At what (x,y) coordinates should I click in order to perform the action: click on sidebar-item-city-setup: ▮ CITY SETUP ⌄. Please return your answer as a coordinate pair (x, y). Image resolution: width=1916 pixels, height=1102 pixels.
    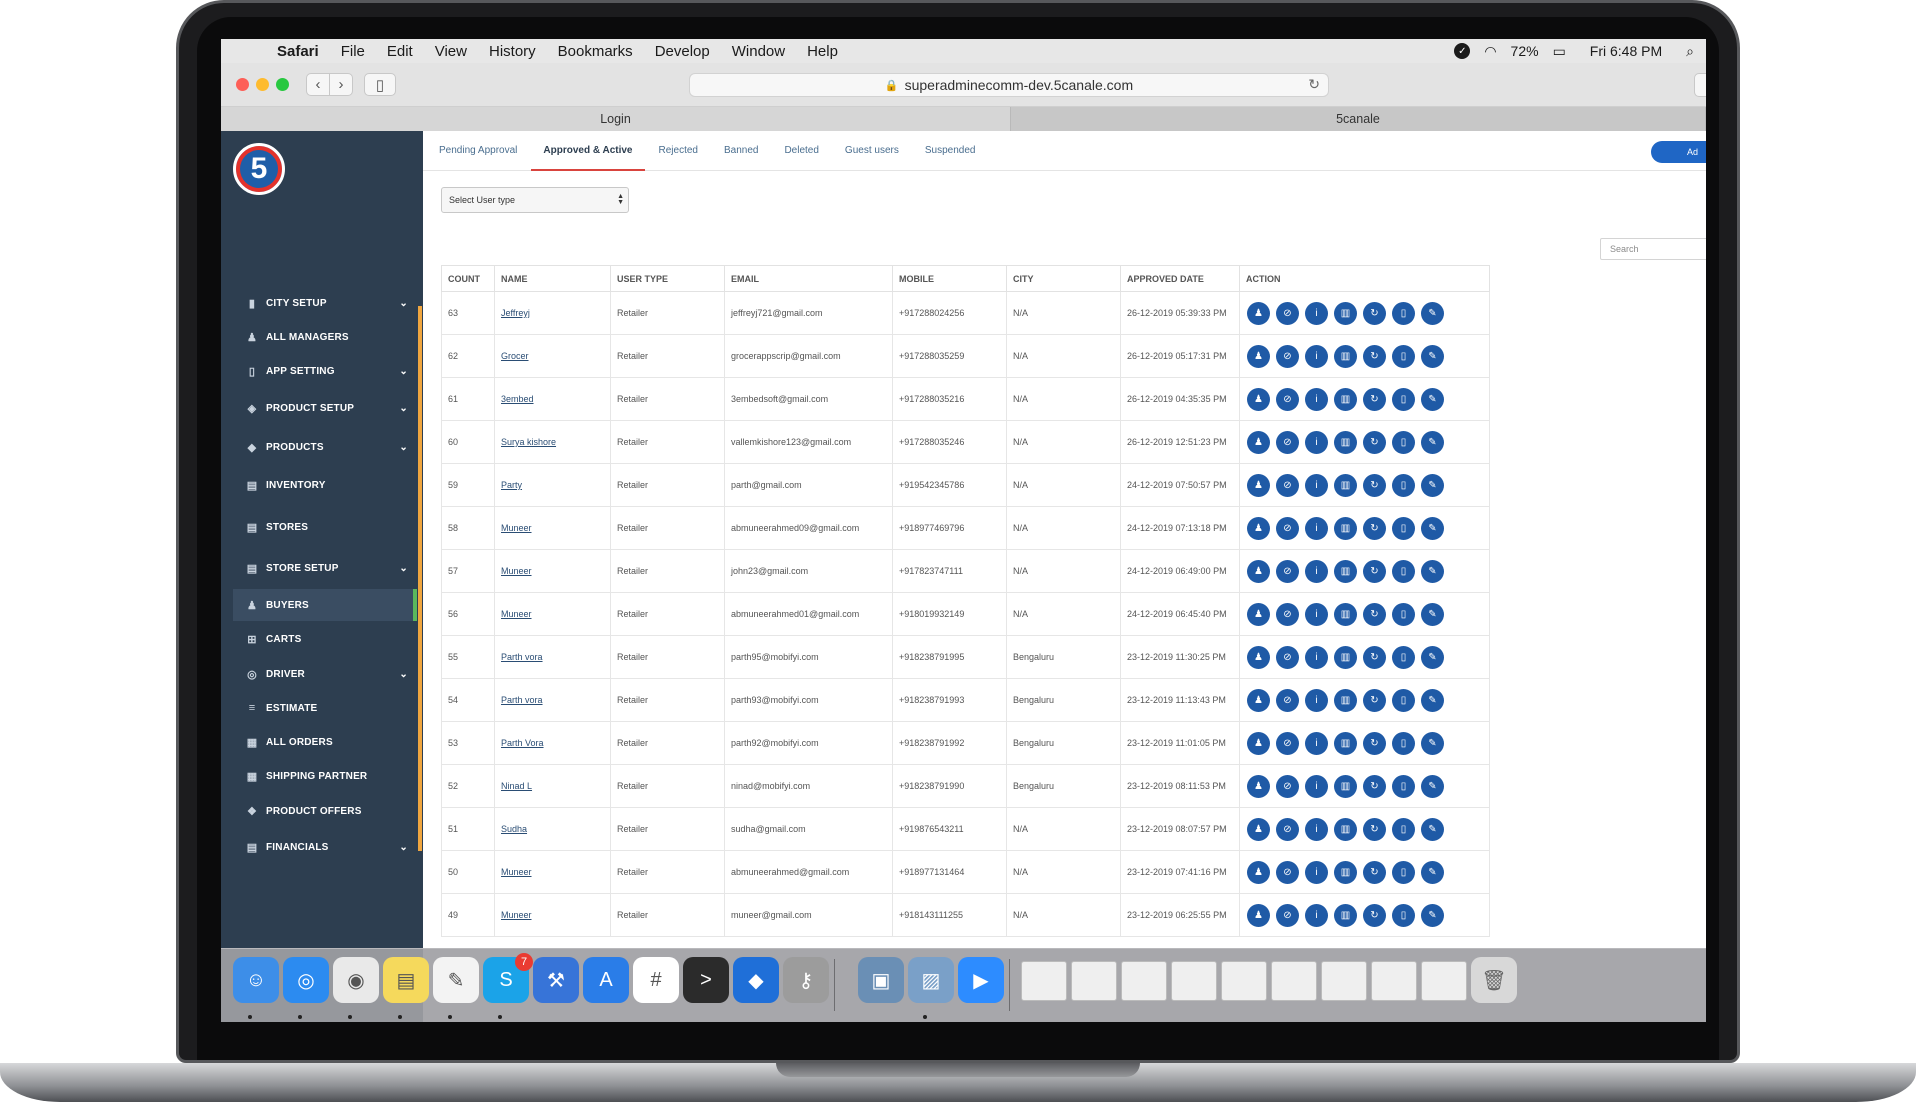
    Looking at the image, I should click on (323, 303).